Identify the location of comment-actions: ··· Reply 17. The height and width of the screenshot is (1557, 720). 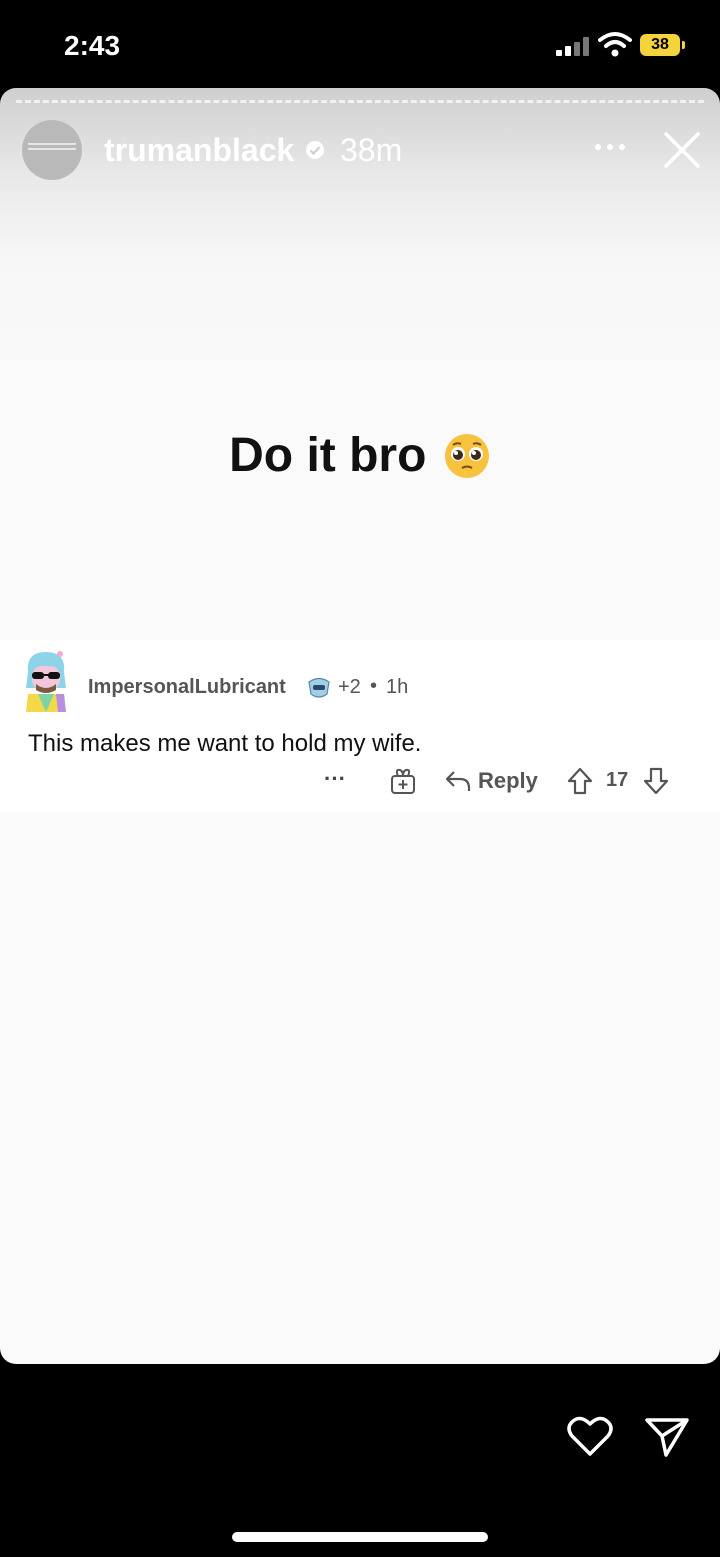
(360, 784).